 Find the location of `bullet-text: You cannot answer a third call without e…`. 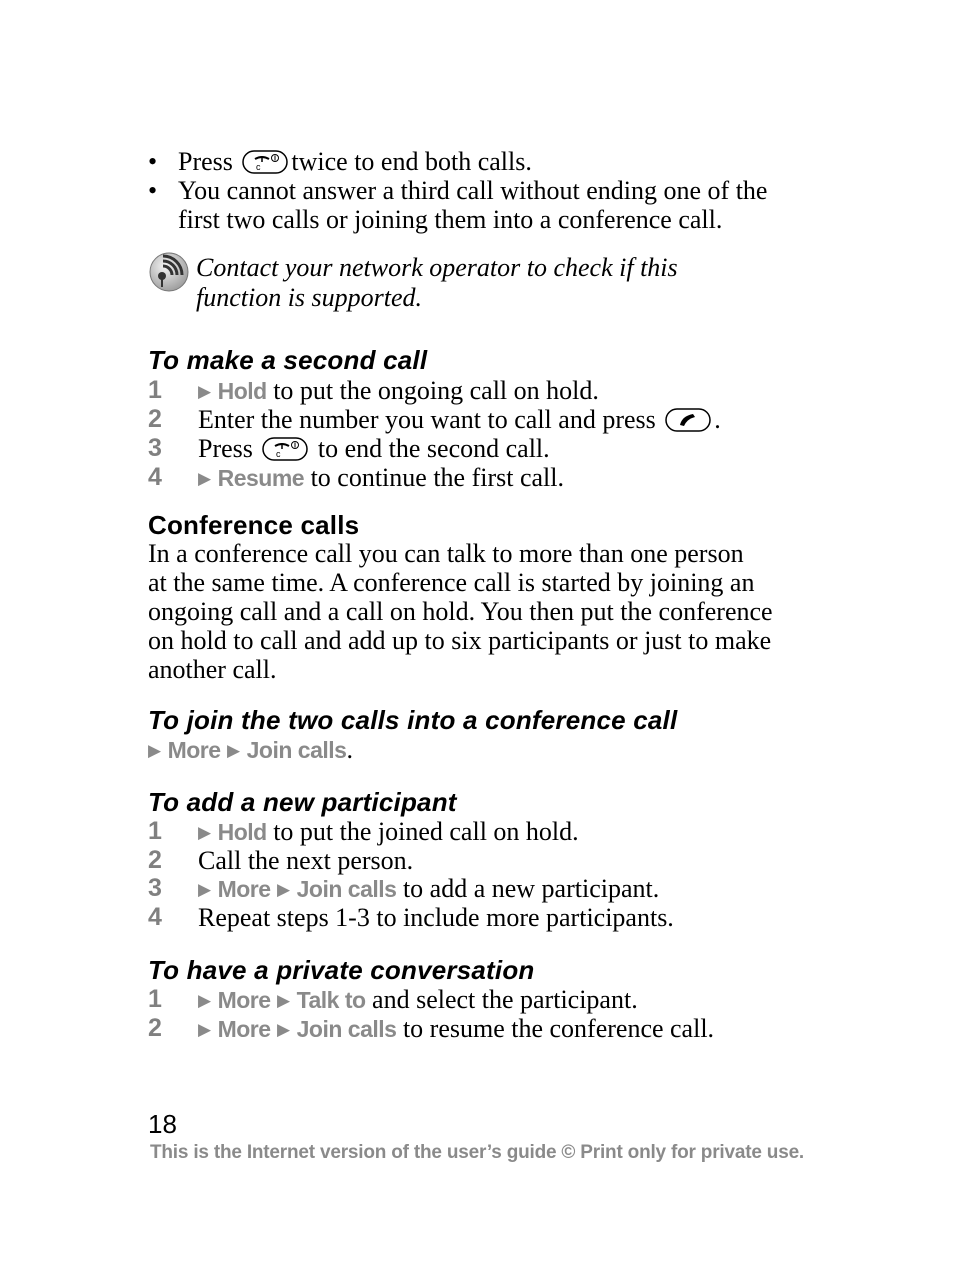

bullet-text: You cannot answer a third call without e… is located at coordinates (473, 190).